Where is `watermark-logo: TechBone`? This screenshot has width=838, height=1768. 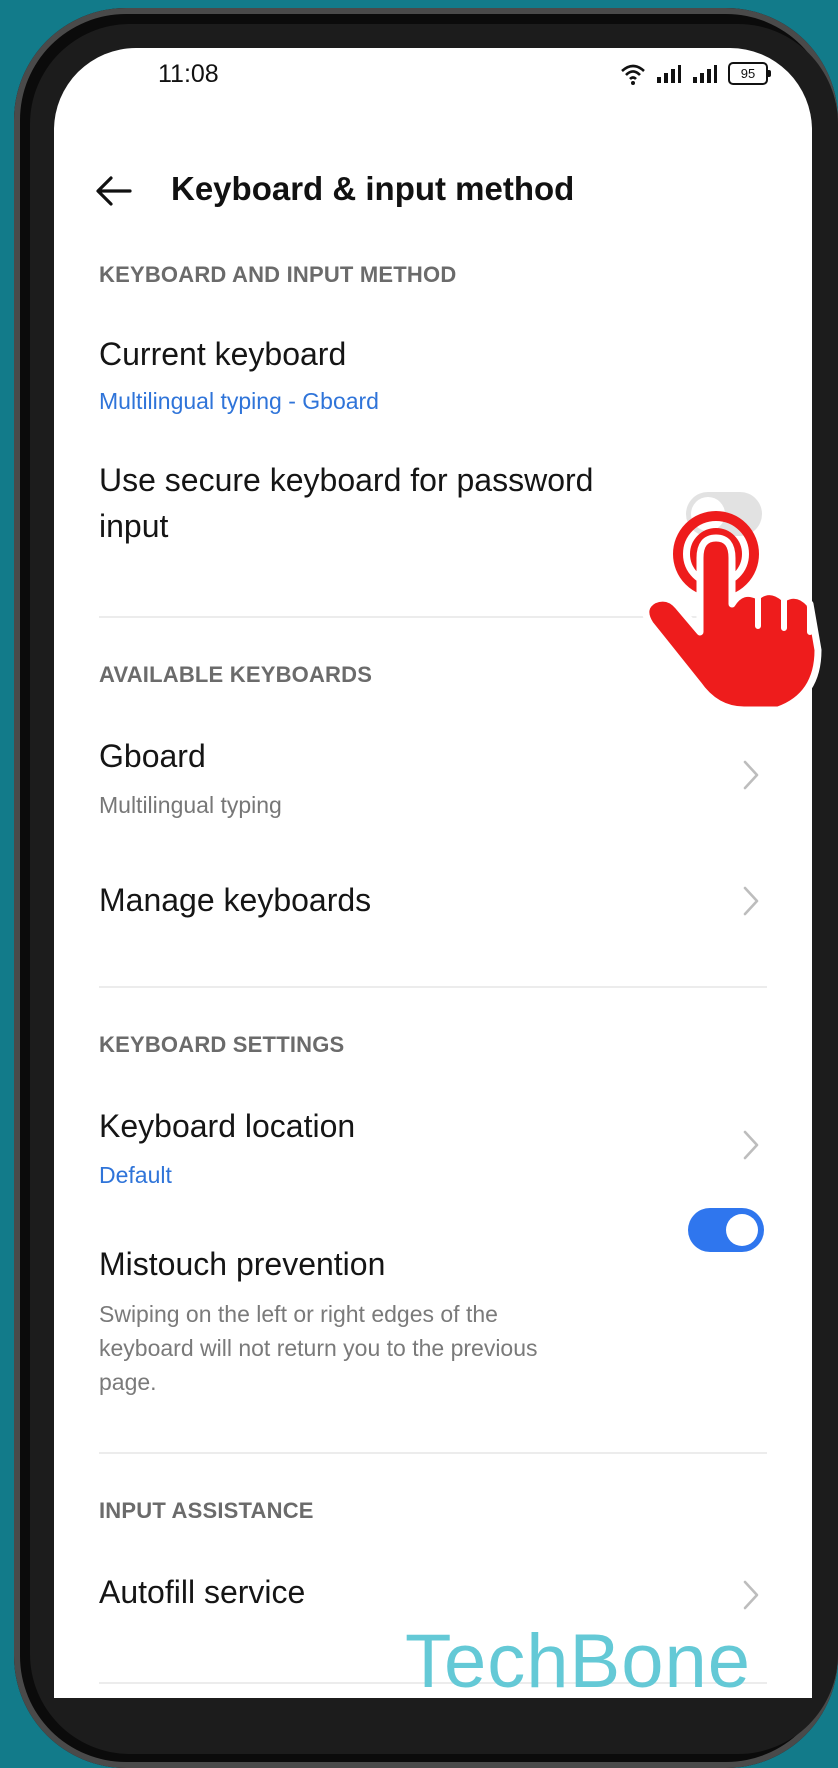
watermark-logo: TechBone is located at coordinates (578, 1661).